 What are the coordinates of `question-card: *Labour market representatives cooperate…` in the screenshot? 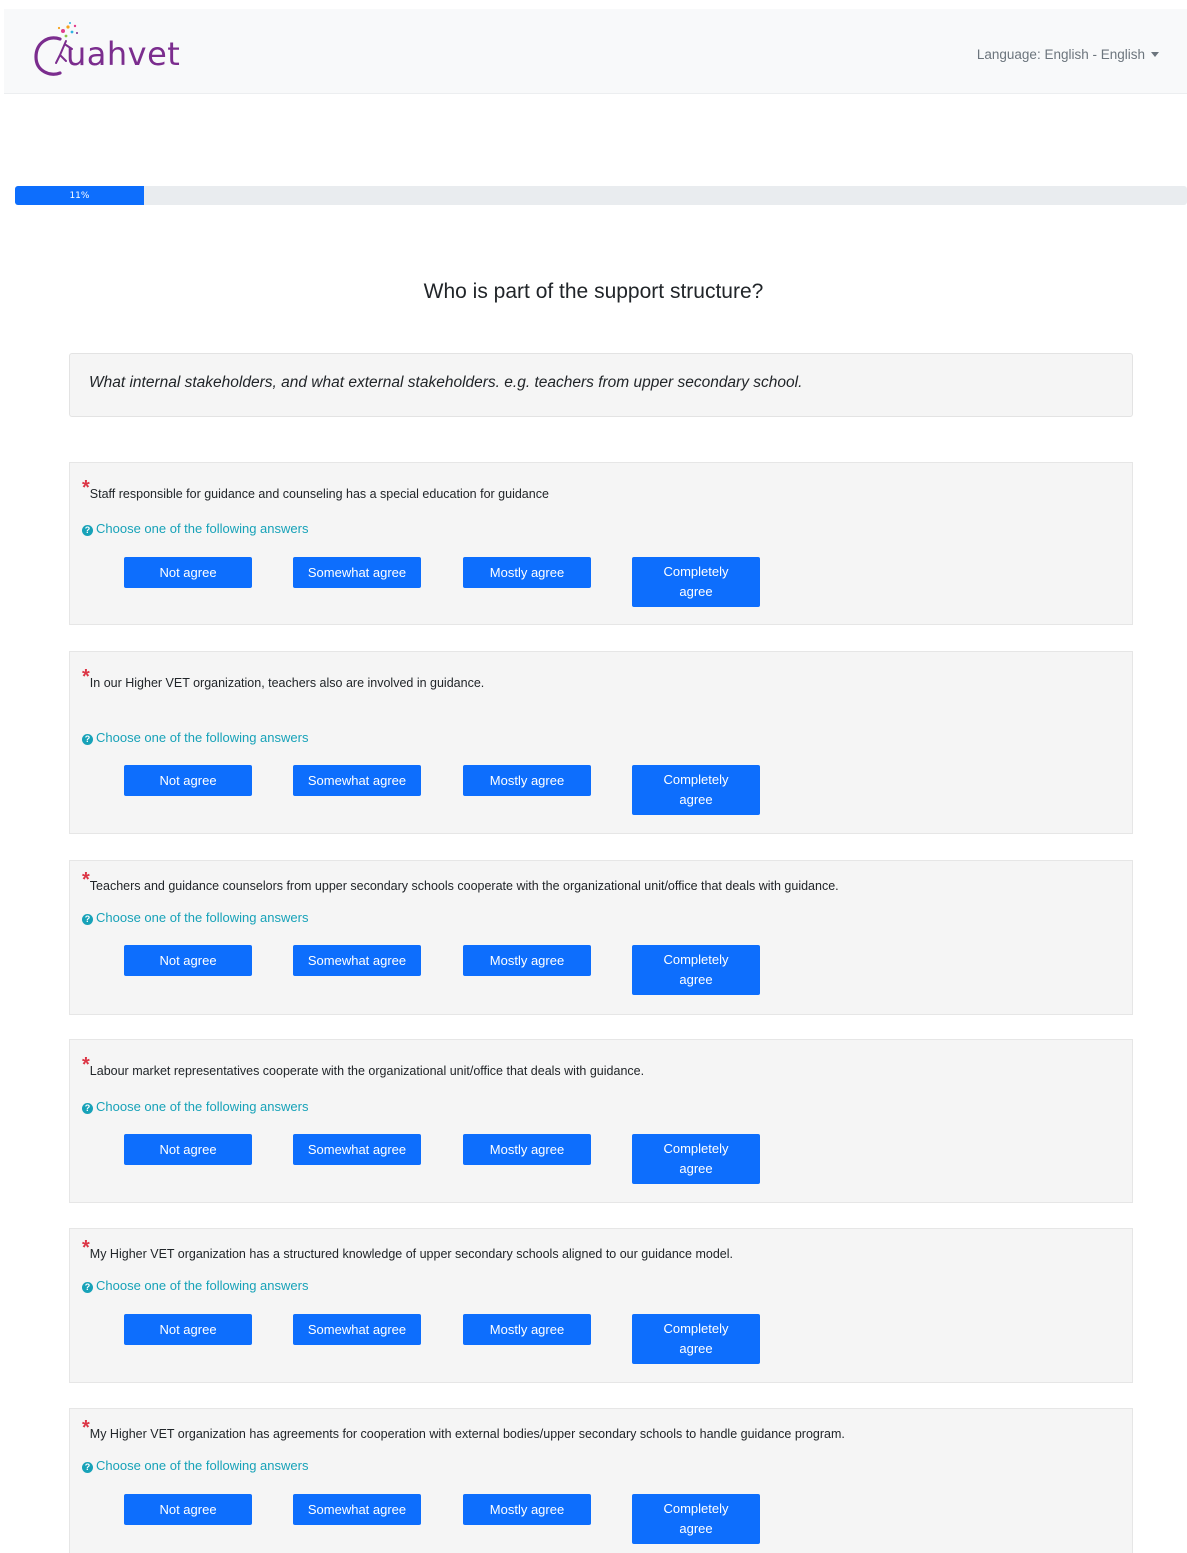 It's located at (601, 1121).